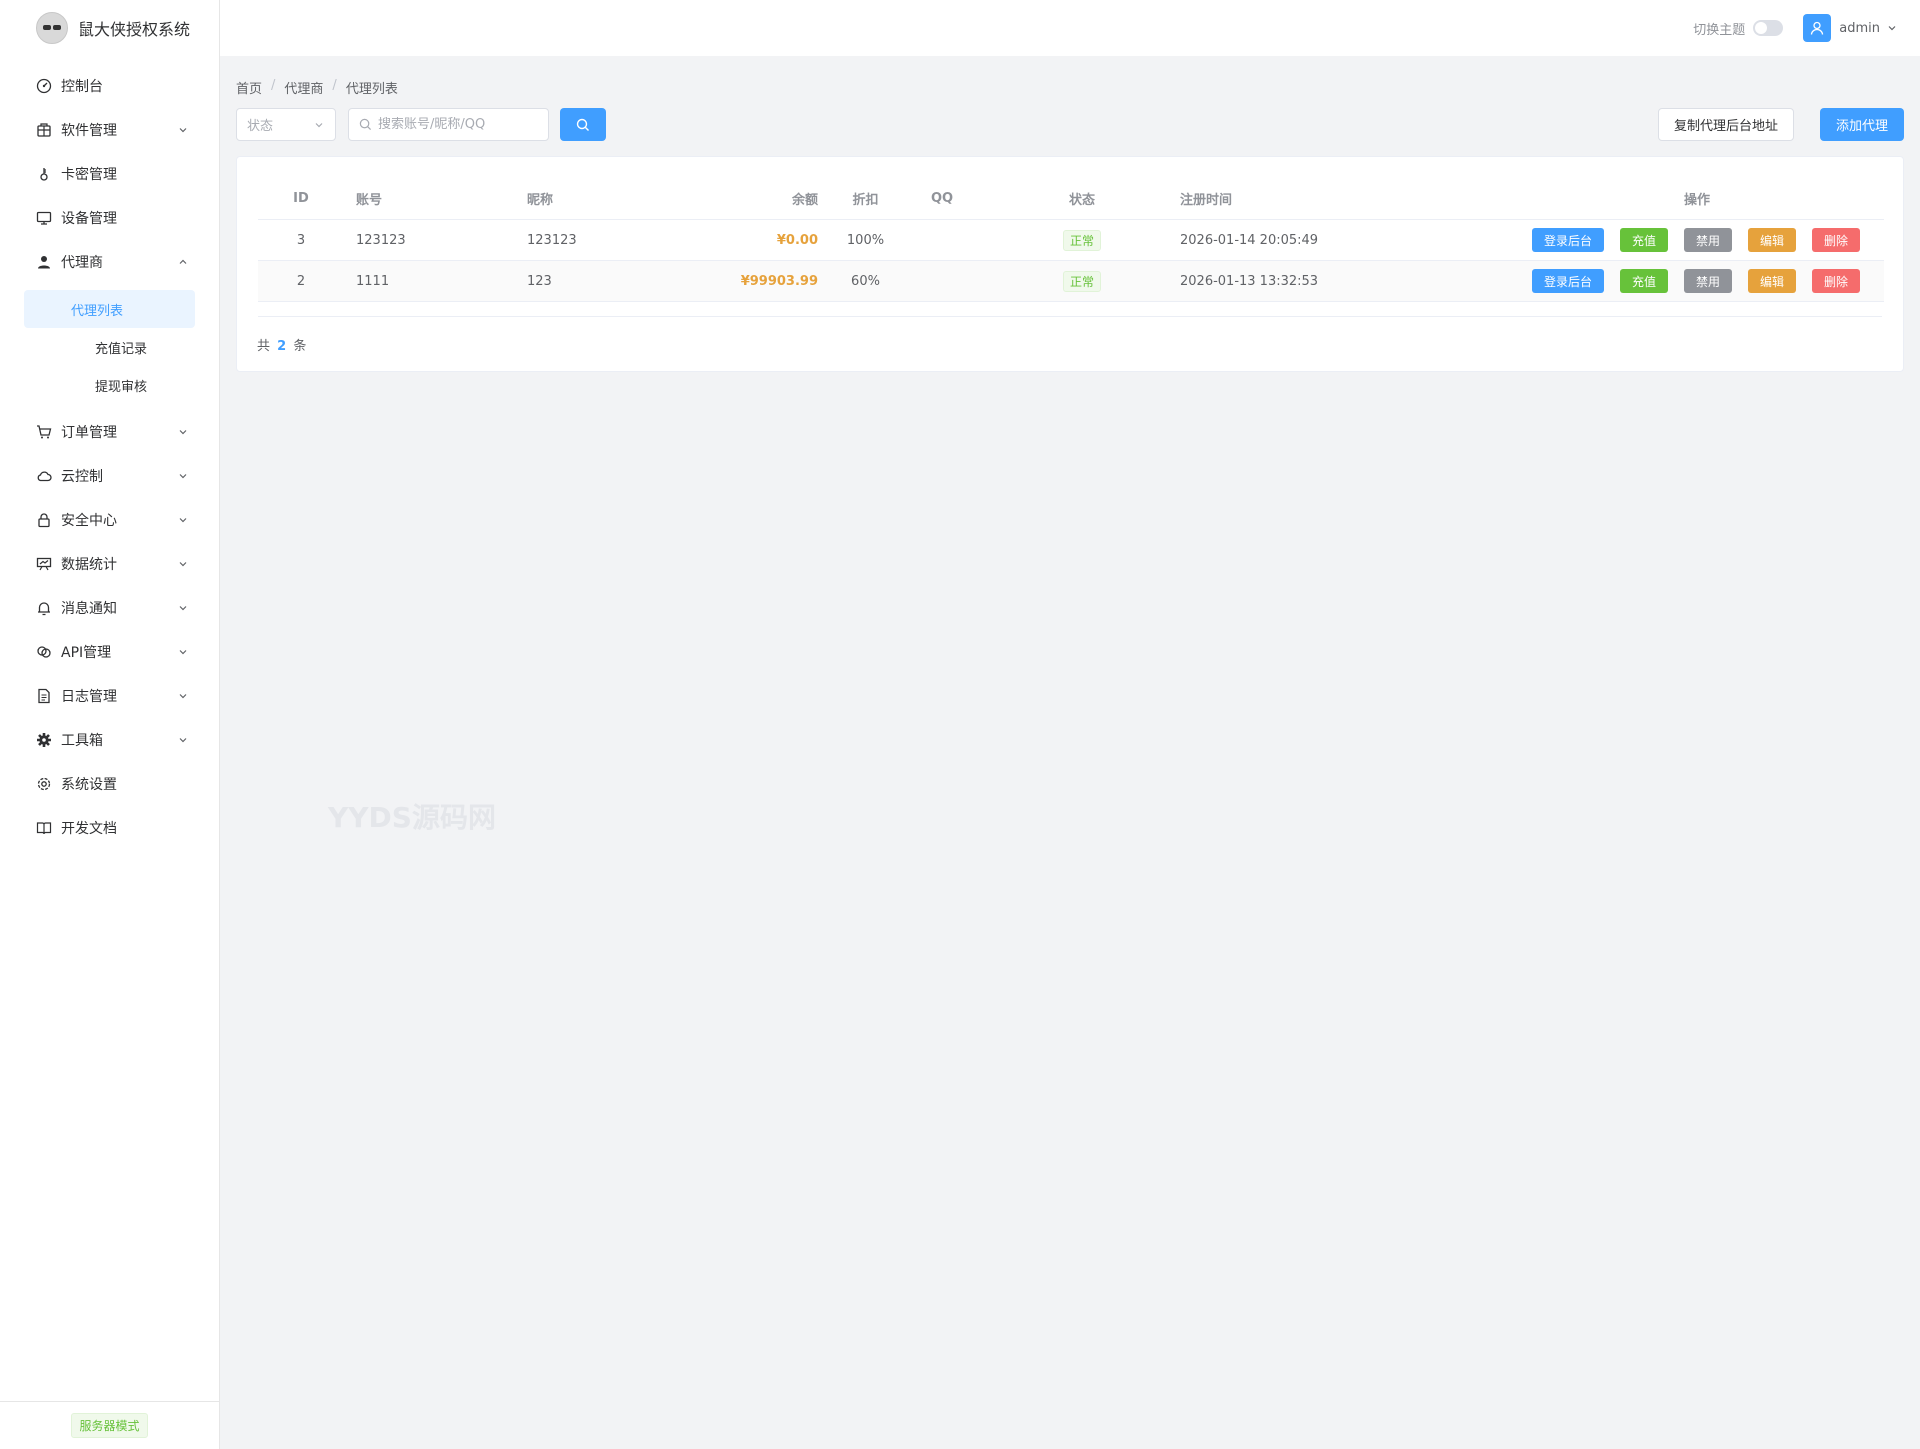  I want to click on user-avatar-icon, so click(1817, 28).